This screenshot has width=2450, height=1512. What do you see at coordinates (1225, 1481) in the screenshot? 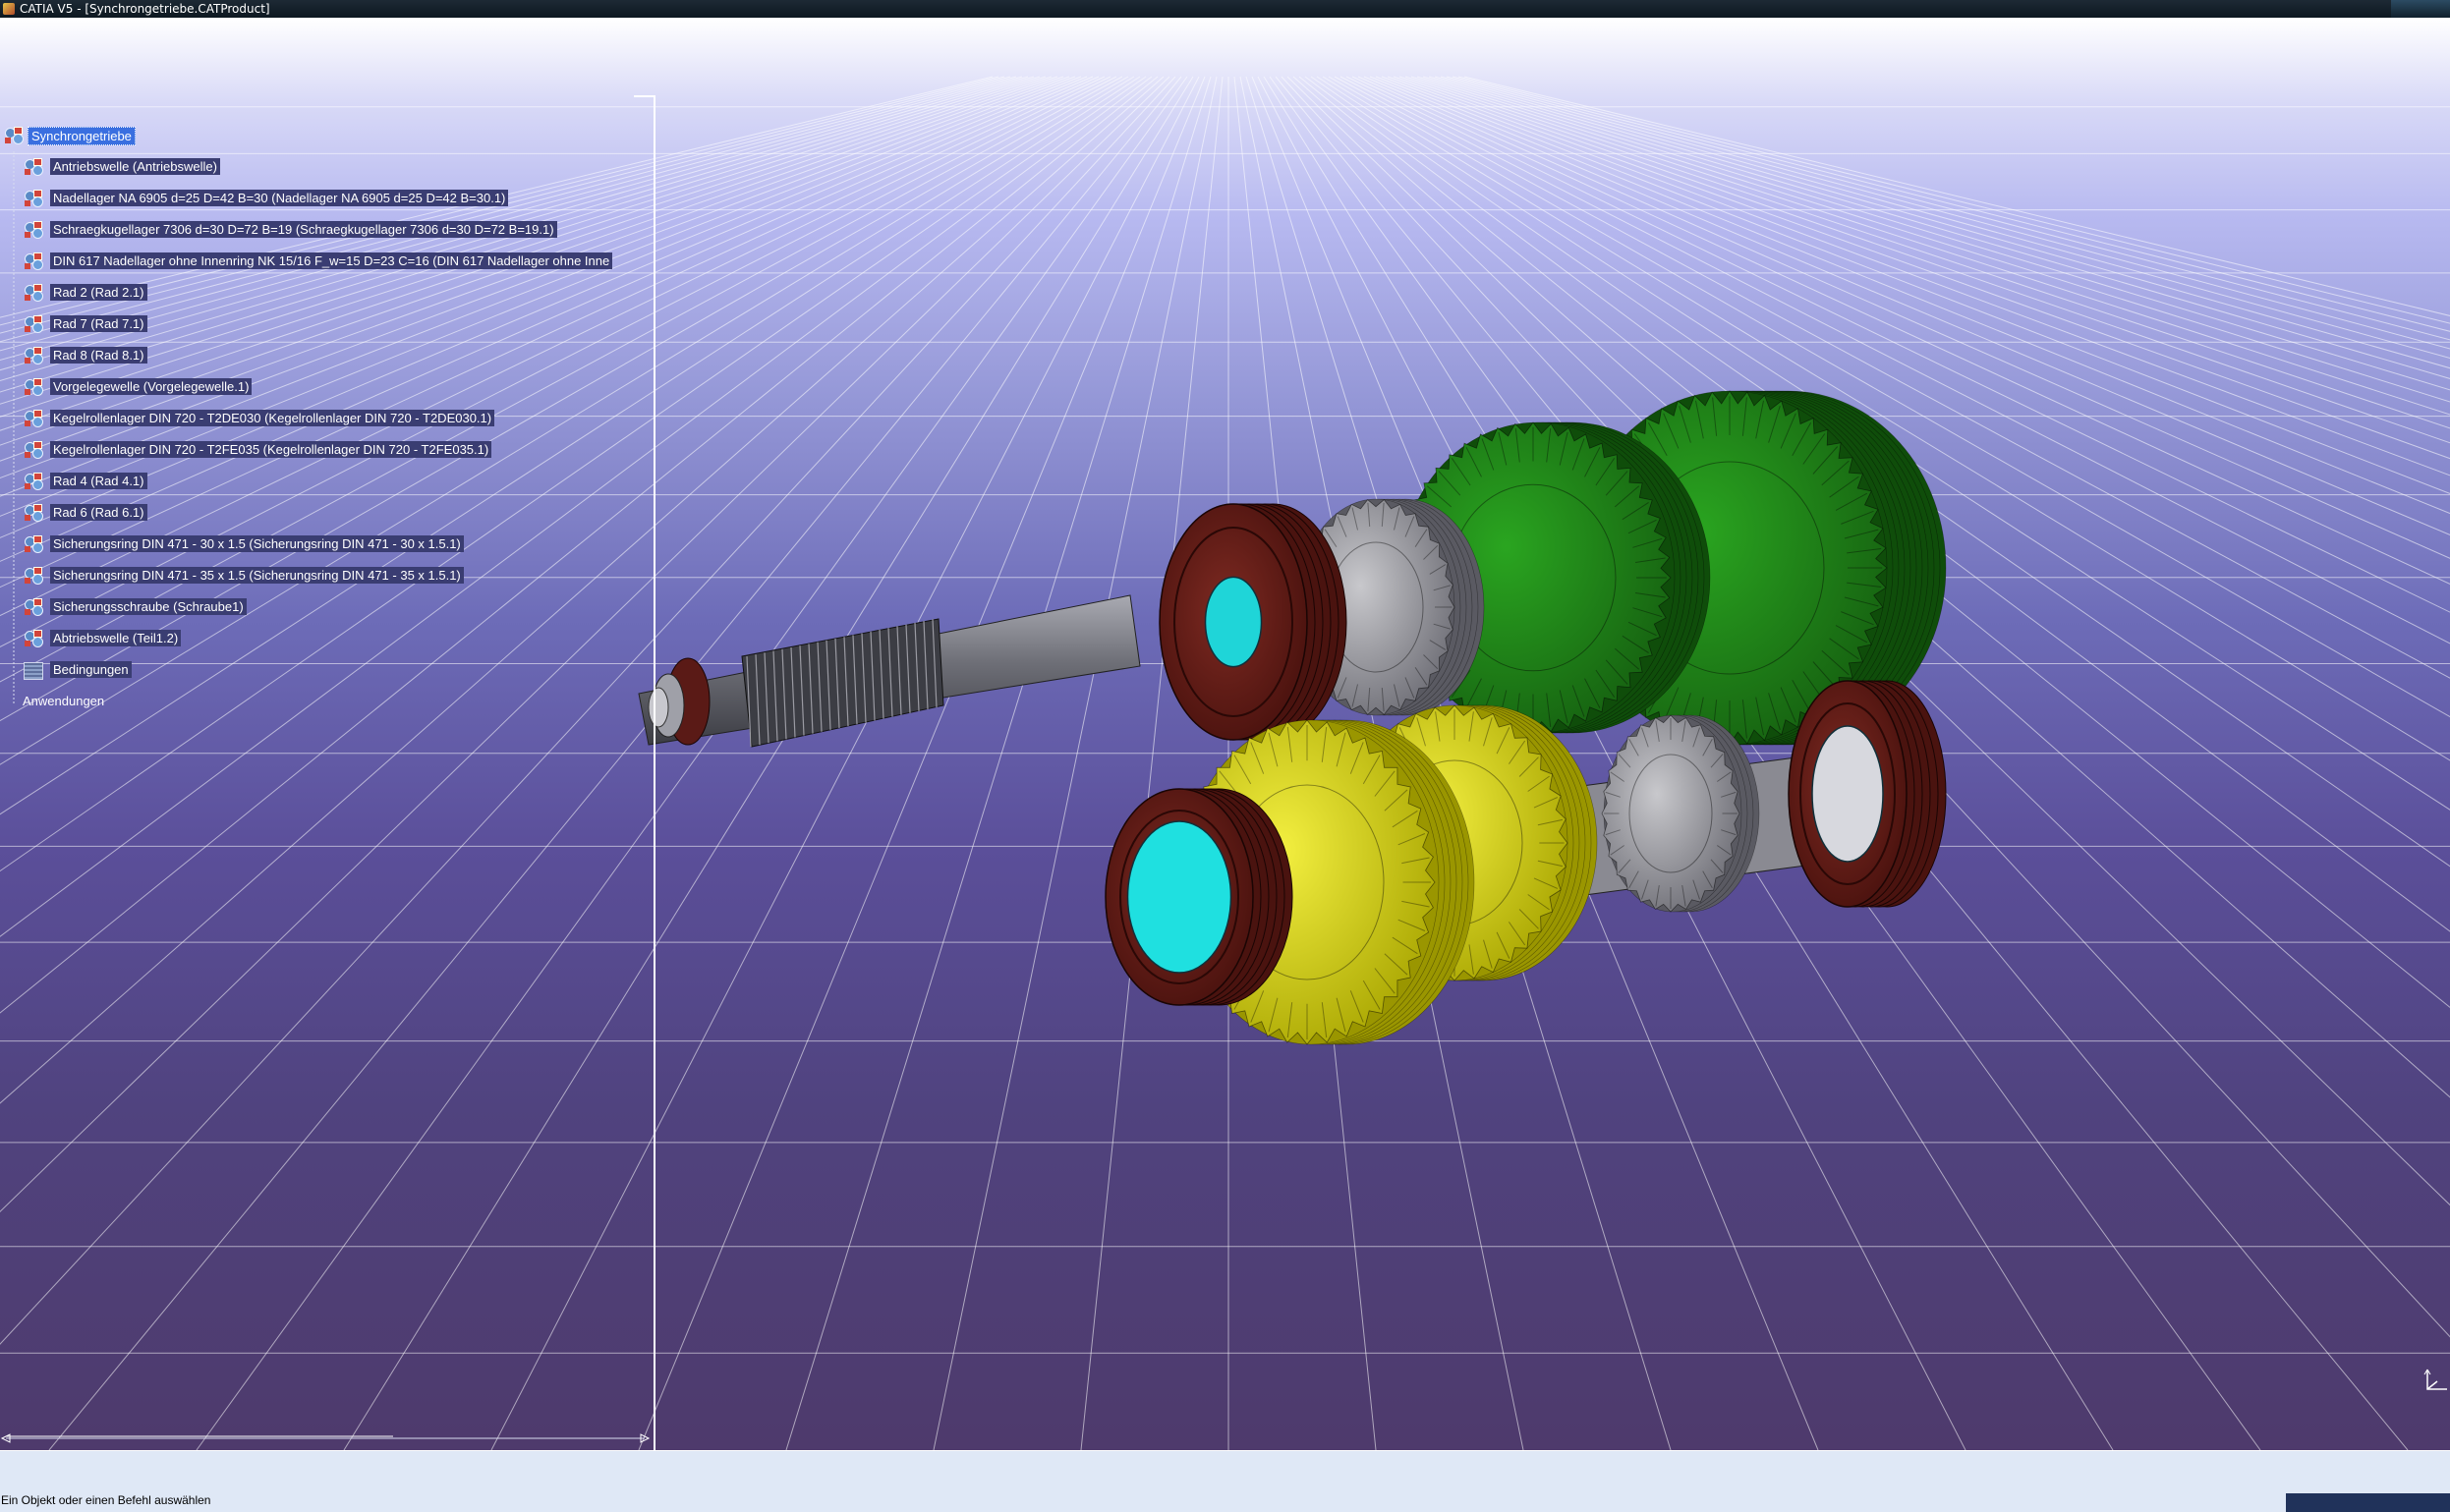
I see `status-bar: Ein Objekt oder einen Befehl auswählen` at bounding box center [1225, 1481].